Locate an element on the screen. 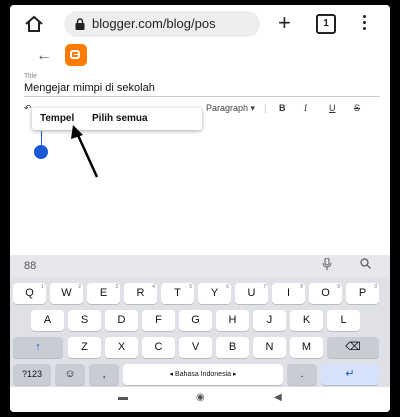 The image size is (400, 417). tab-switcher-button: 1 is located at coordinates (326, 24).